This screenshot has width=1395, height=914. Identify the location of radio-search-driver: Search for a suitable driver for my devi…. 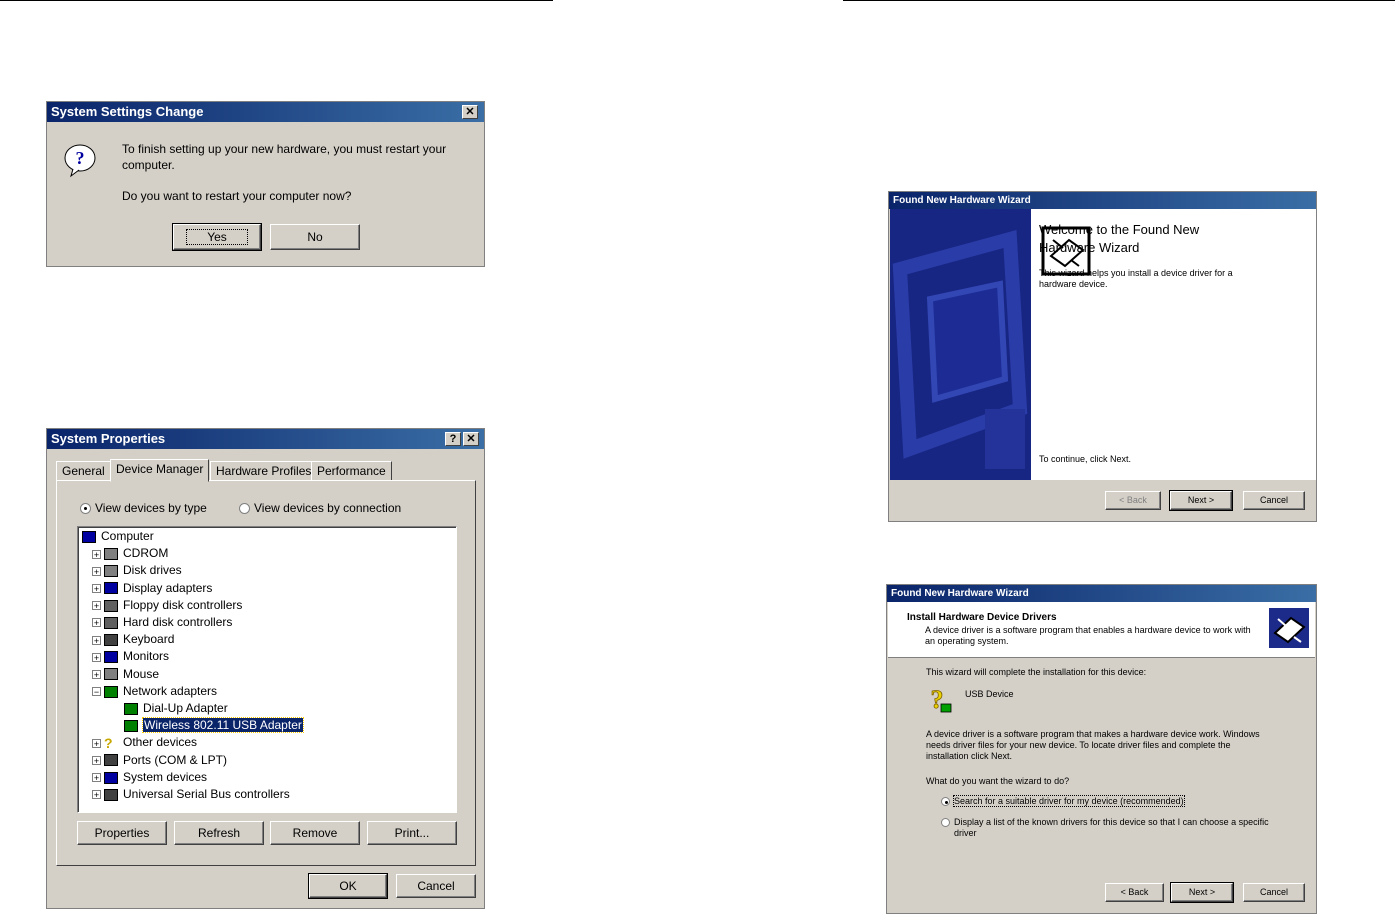
(1063, 801).